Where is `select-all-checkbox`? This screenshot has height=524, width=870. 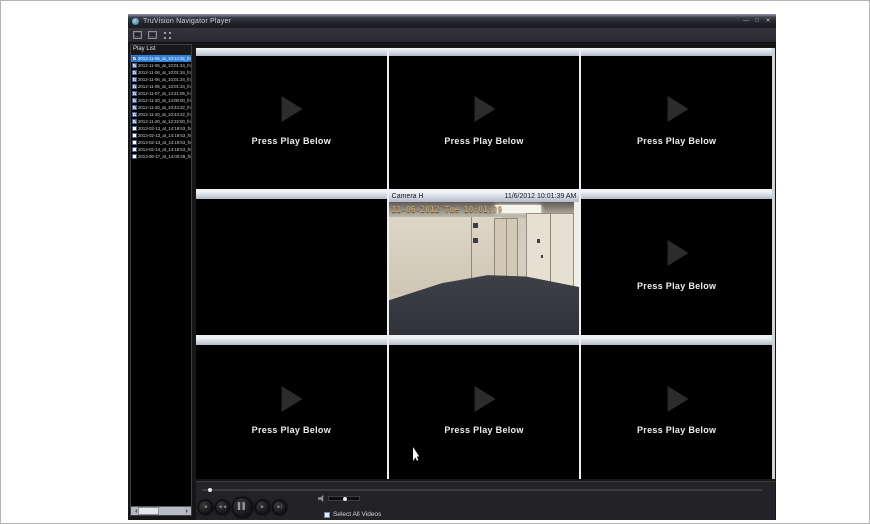 select-all-checkbox is located at coordinates (327, 514).